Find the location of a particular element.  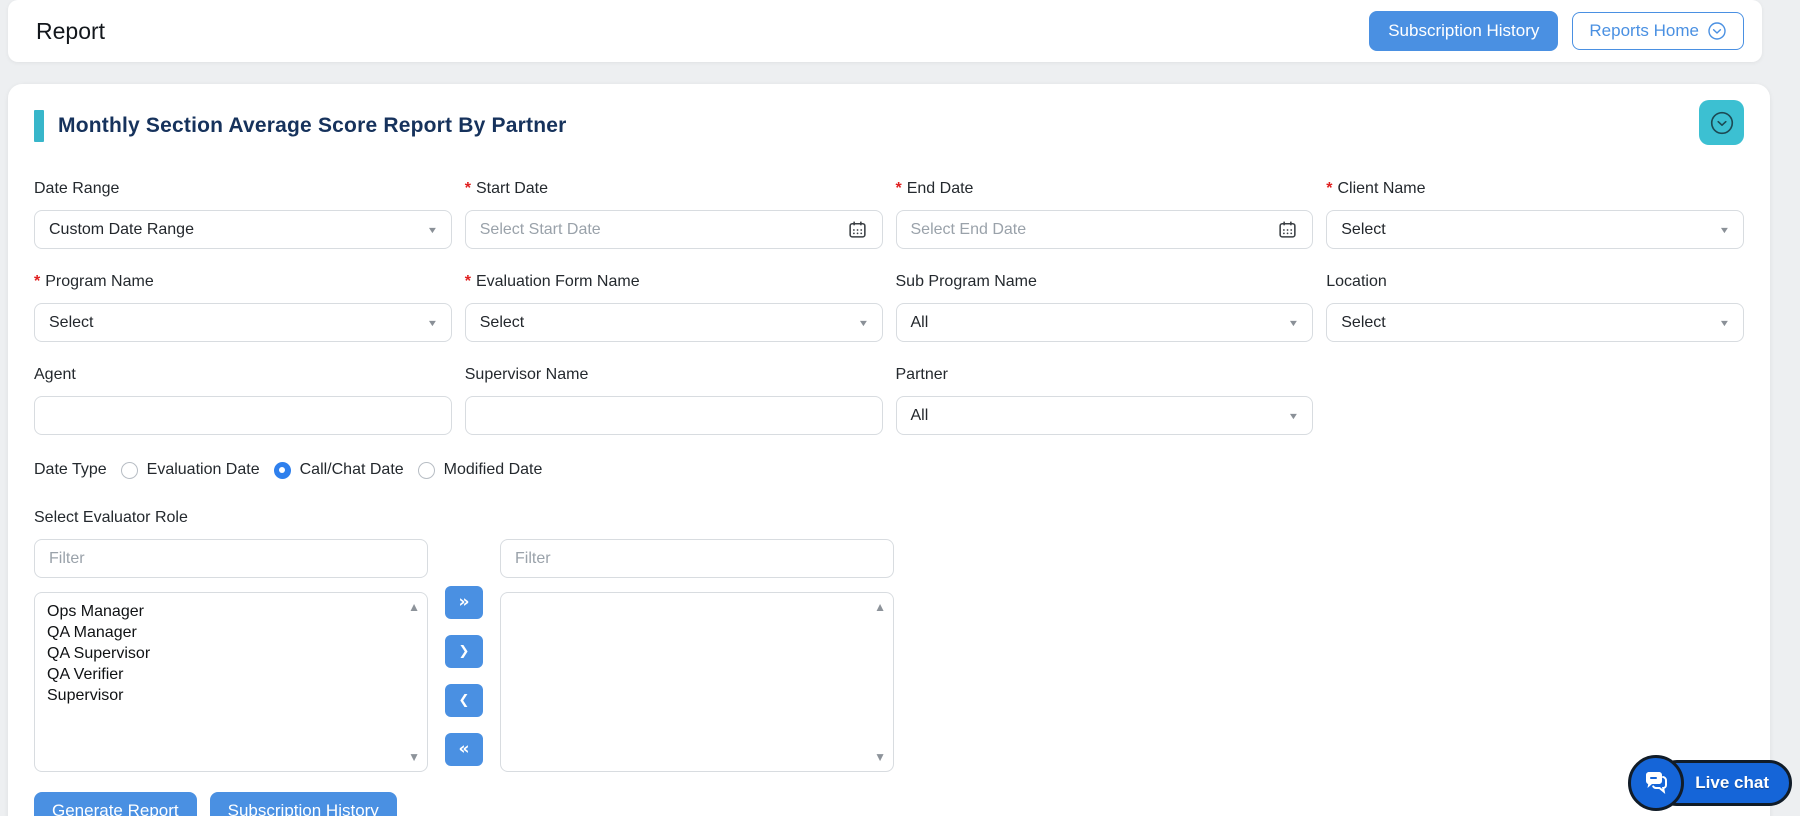

radio-evaluation-date: Evaluation Date is located at coordinates (190, 470).